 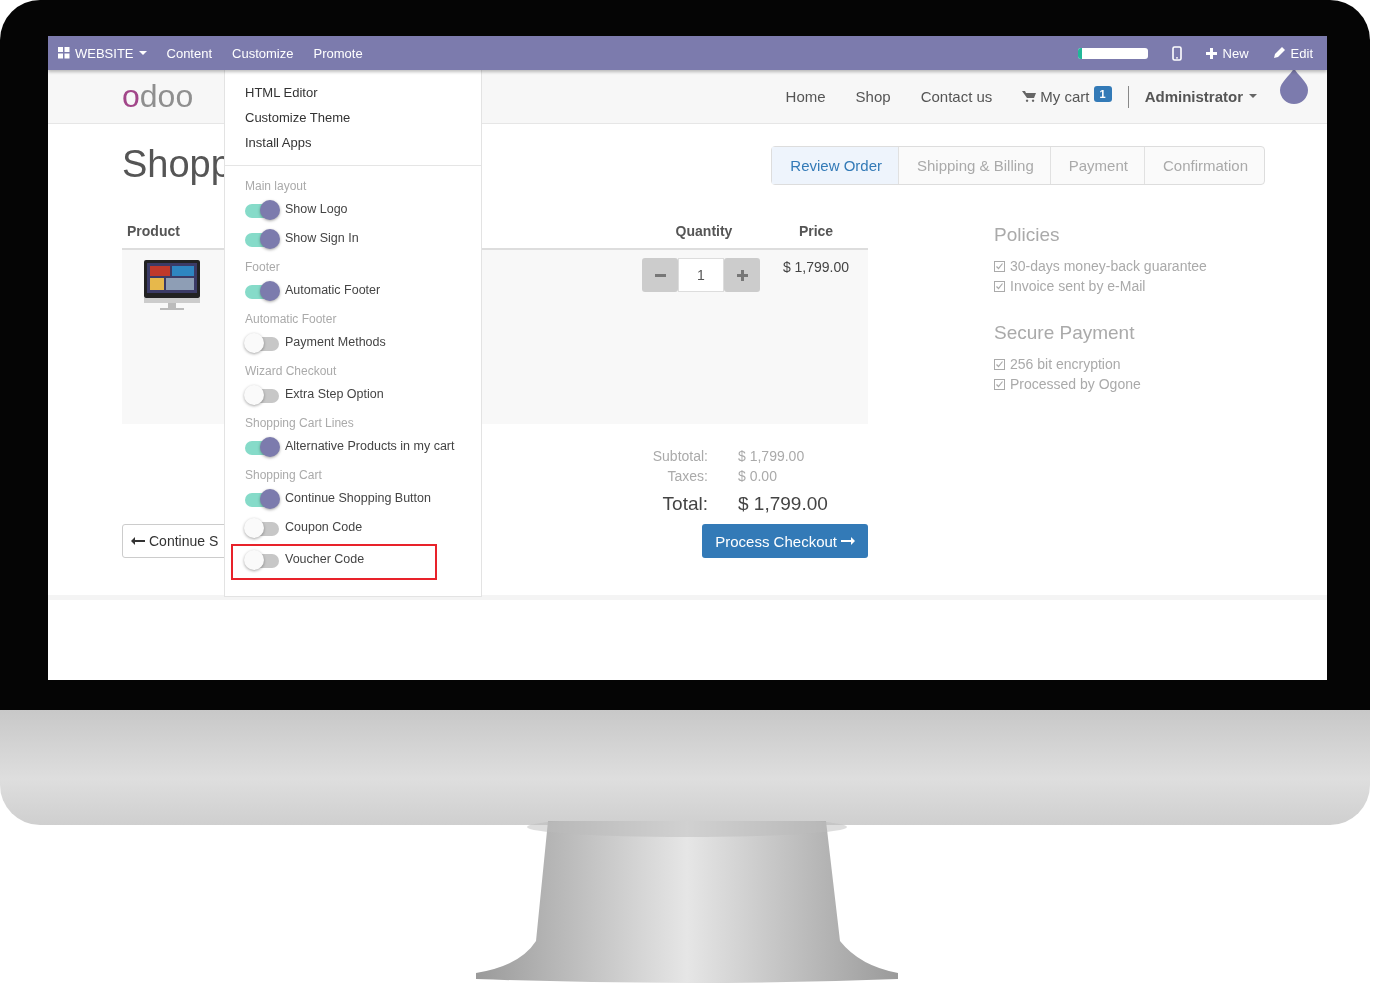 What do you see at coordinates (322, 238) in the screenshot?
I see `option-label: Show Sign In` at bounding box center [322, 238].